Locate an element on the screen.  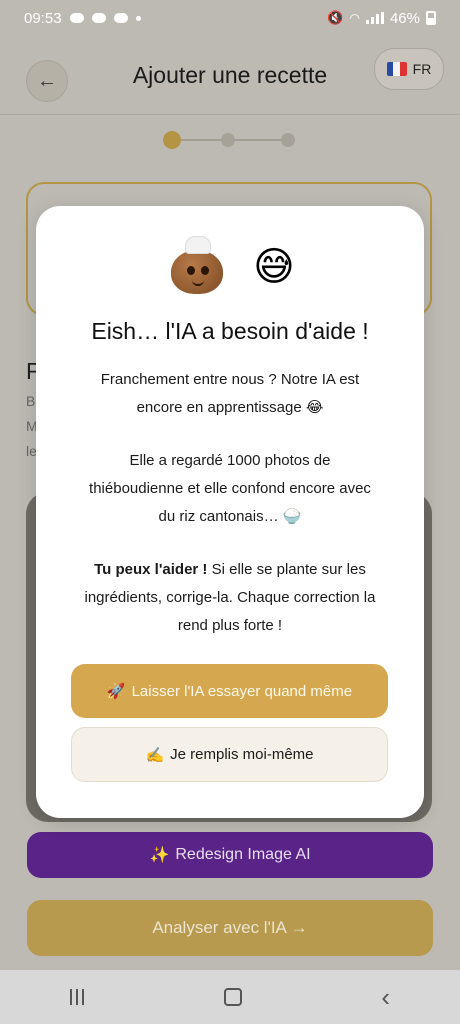
system-navigation-bar: ‹ is located at coordinates (230, 997).